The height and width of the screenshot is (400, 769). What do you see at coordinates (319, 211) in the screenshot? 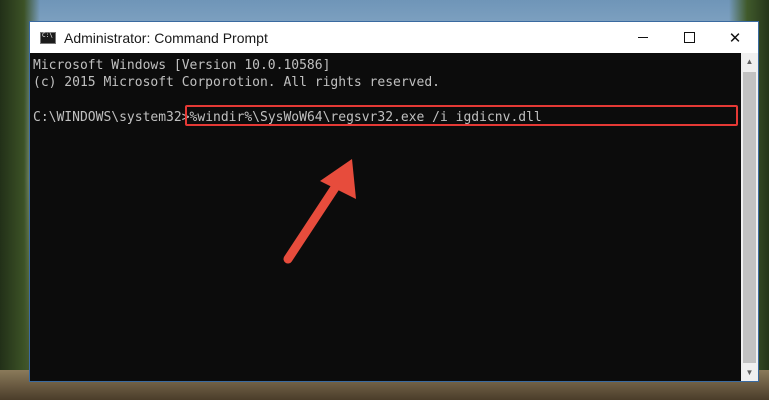
I see `pointer-arrow-icon` at bounding box center [319, 211].